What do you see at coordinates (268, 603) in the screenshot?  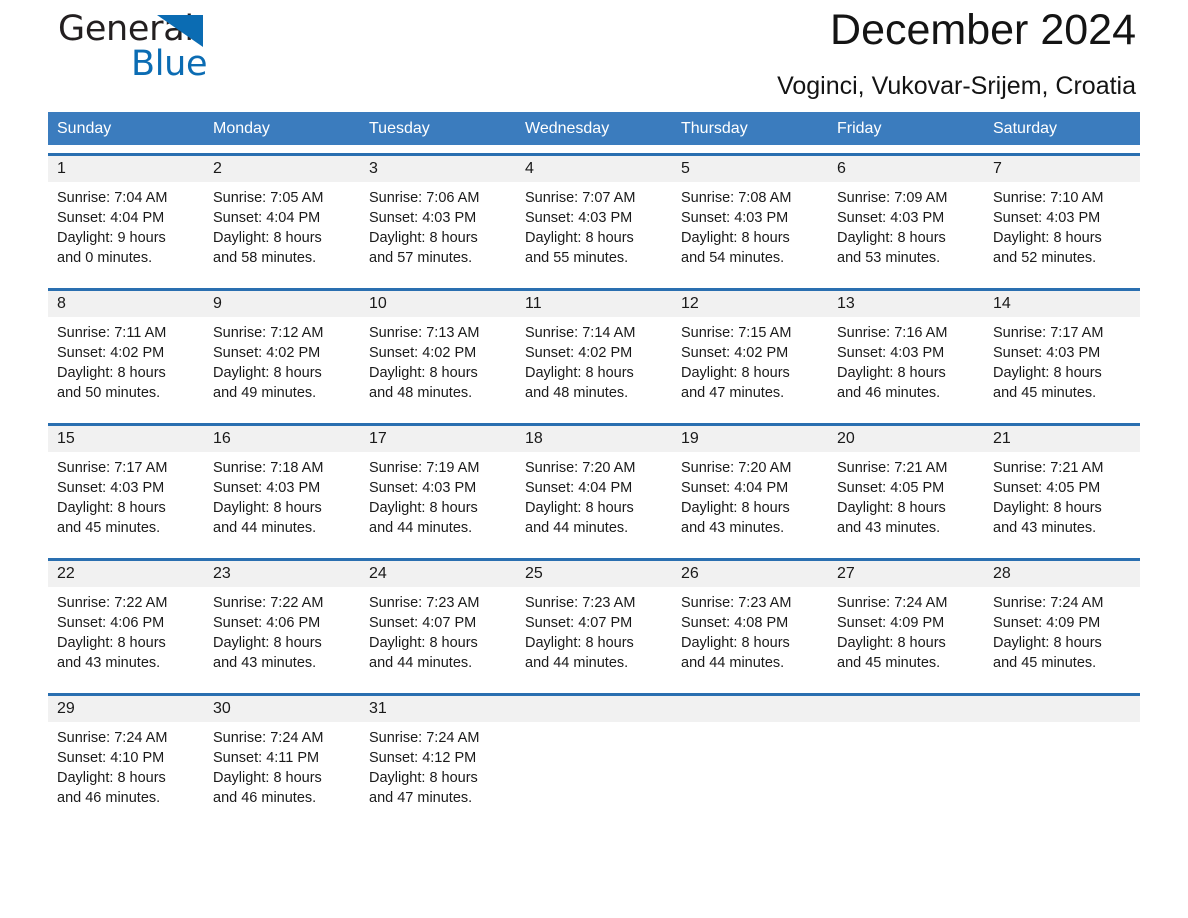 I see `sunrise-text: Sunrise: 7:22 AM` at bounding box center [268, 603].